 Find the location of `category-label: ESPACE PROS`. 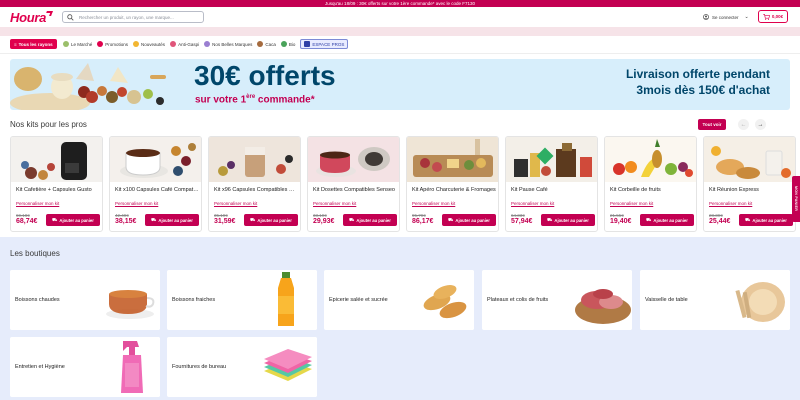

category-label: ESPACE PROS is located at coordinates (328, 44).